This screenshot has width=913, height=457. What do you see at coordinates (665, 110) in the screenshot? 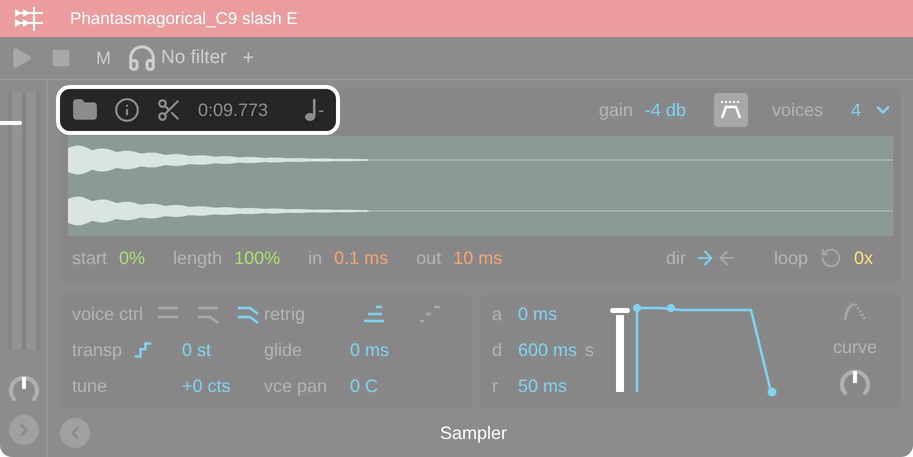
I see `gain-value: -4 db` at bounding box center [665, 110].